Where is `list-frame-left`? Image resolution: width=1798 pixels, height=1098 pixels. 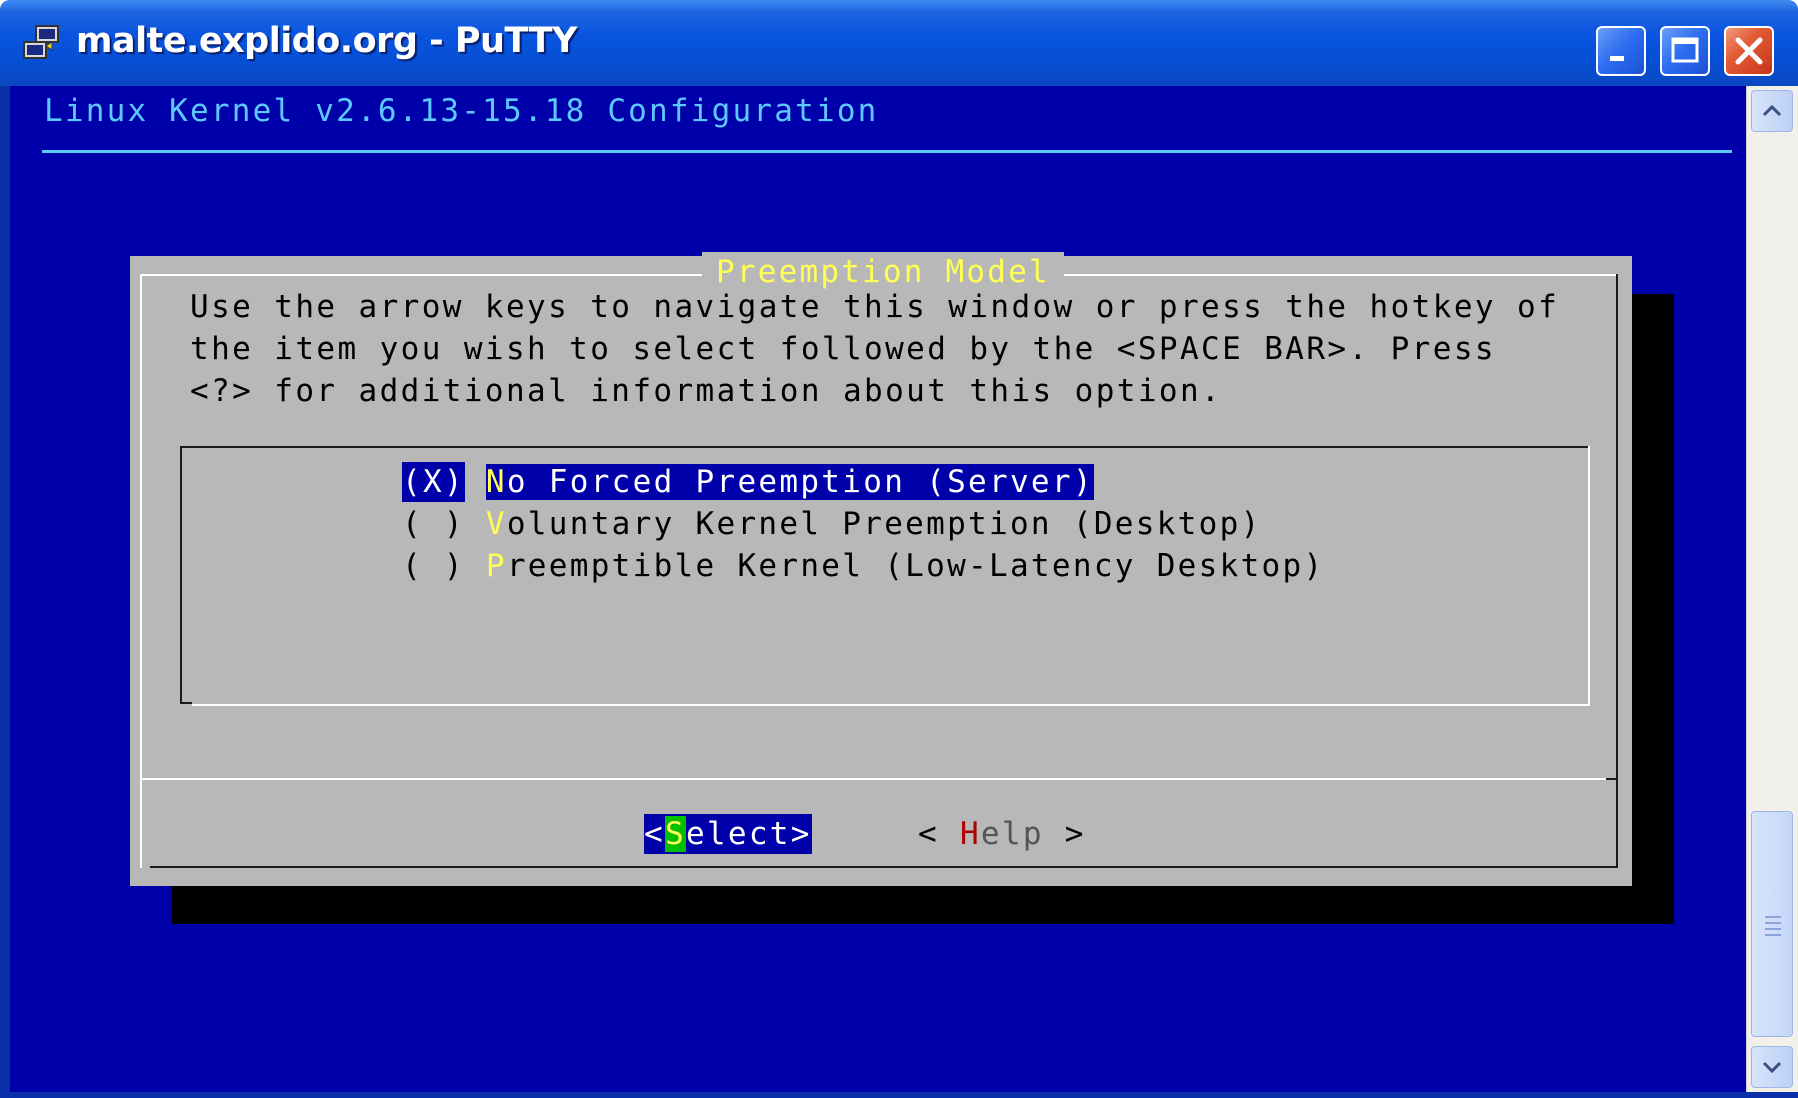
list-frame-left is located at coordinates (181, 575).